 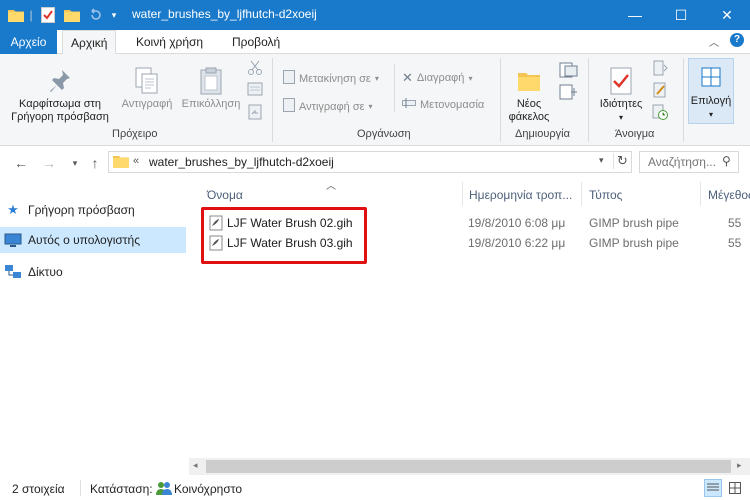 I want to click on organize-group-title: Οργάνωση, so click(x=384, y=134).